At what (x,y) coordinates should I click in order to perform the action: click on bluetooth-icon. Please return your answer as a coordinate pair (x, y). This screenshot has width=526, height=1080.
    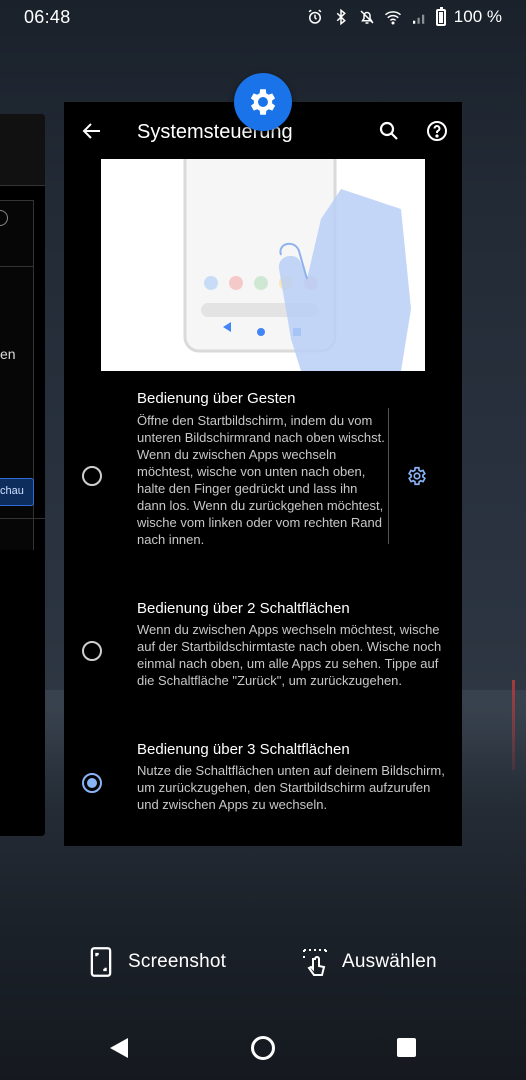
    Looking at the image, I should click on (341, 17).